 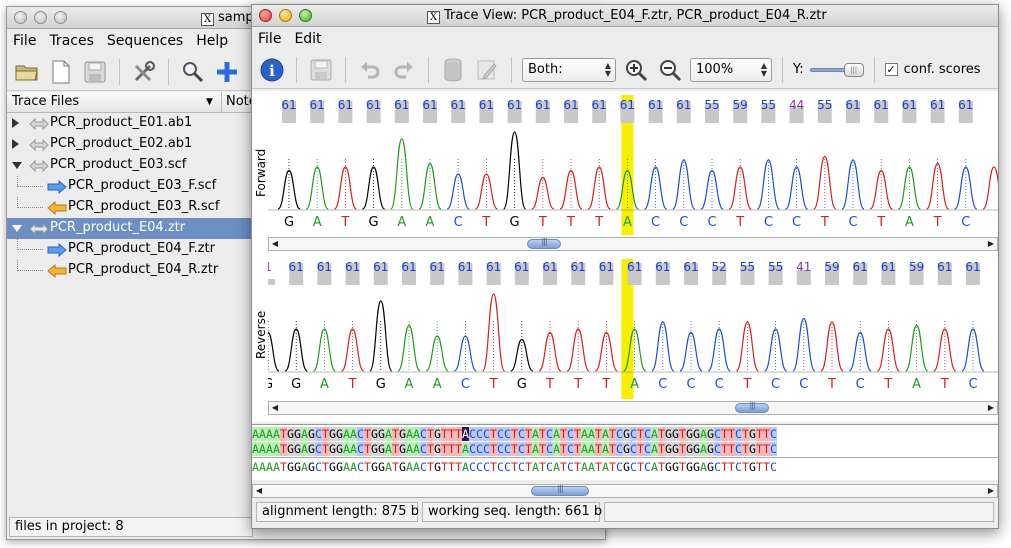 What do you see at coordinates (633, 244) in the screenshot?
I see `forward-scrollbar: ◀ ▶` at bounding box center [633, 244].